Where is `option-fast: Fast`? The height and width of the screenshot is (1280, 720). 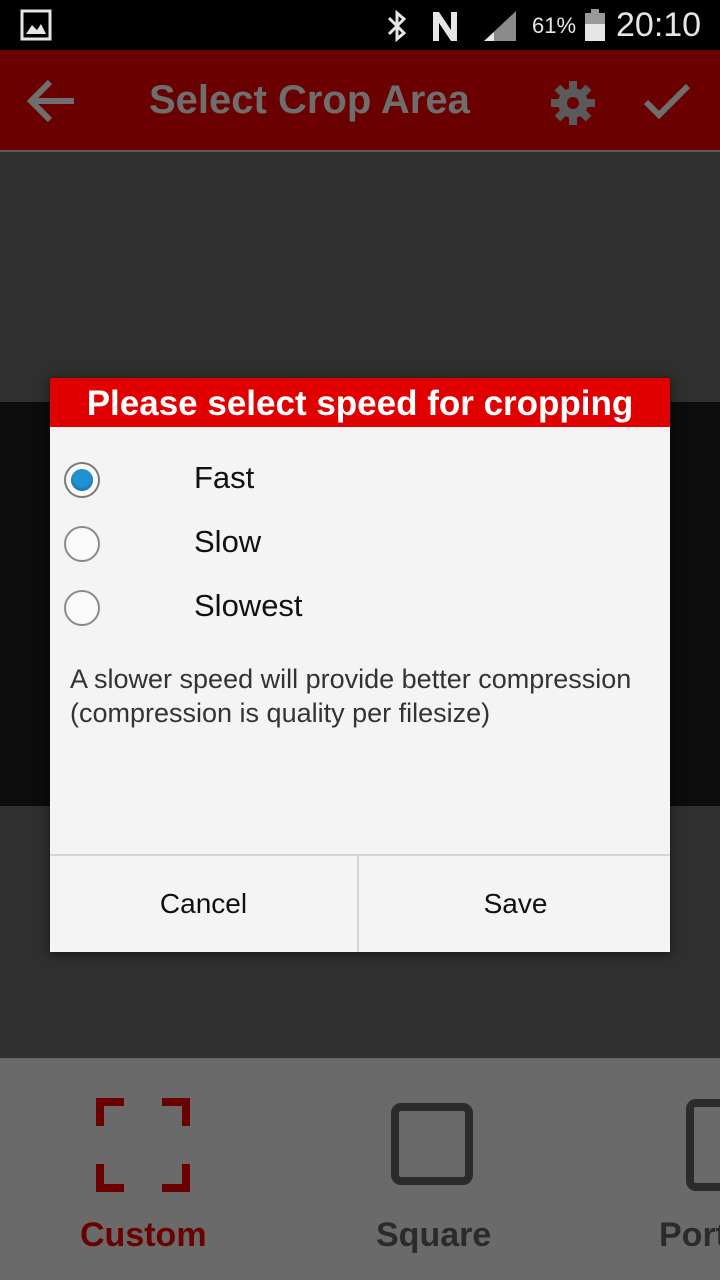 option-fast: Fast is located at coordinates (360, 480).